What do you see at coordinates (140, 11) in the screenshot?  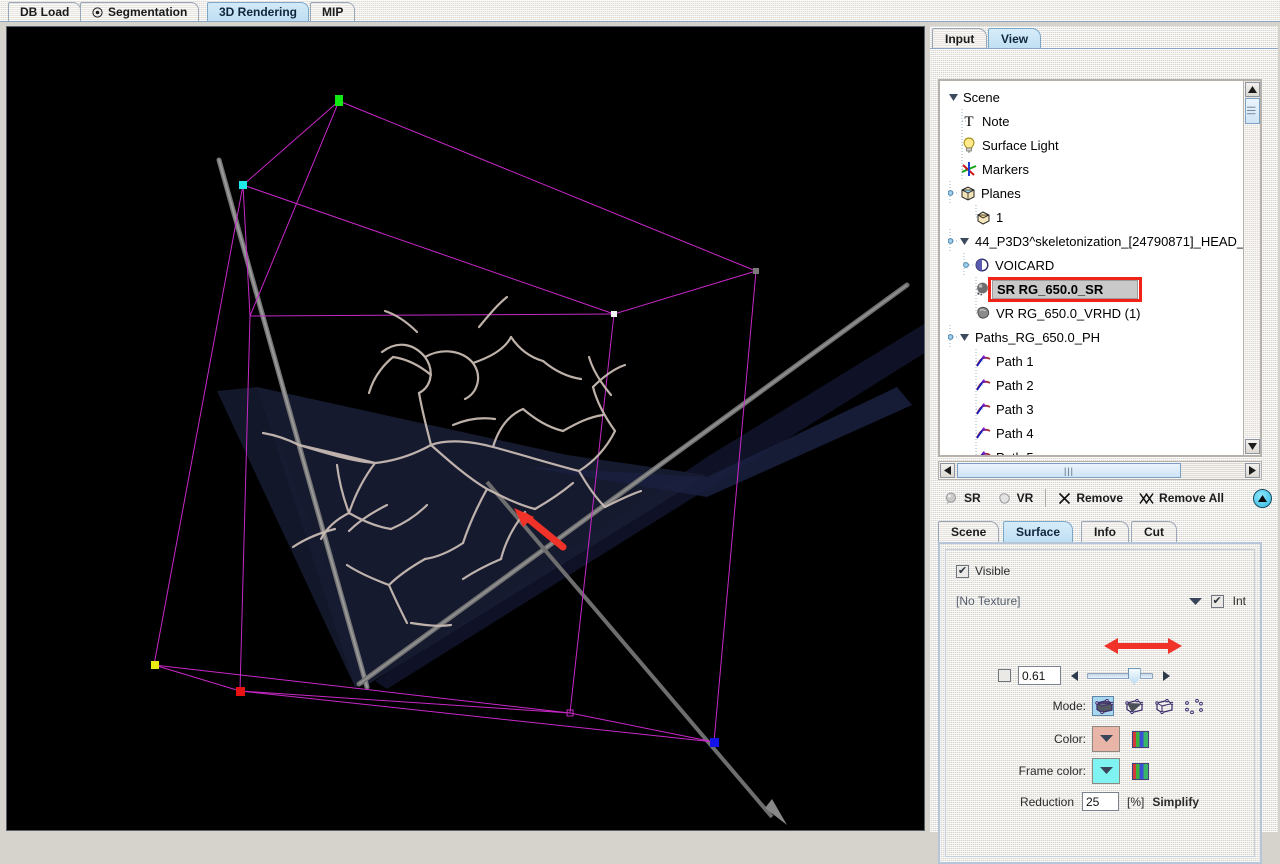 I see `tab-segmentation: Segmentation` at bounding box center [140, 11].